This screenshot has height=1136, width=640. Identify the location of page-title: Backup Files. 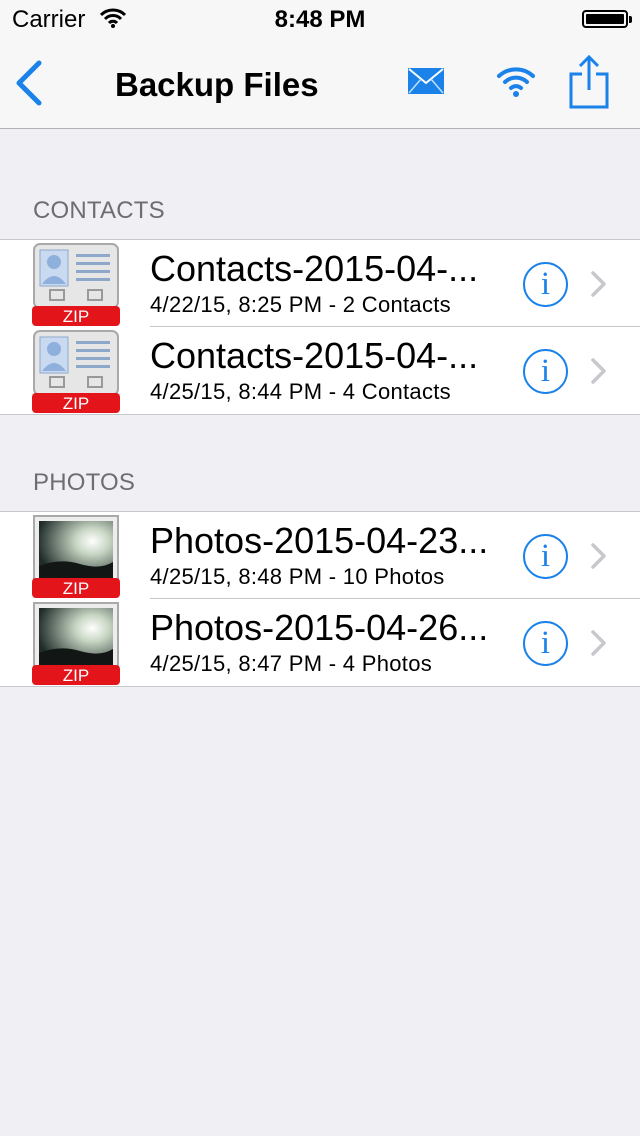
(217, 84).